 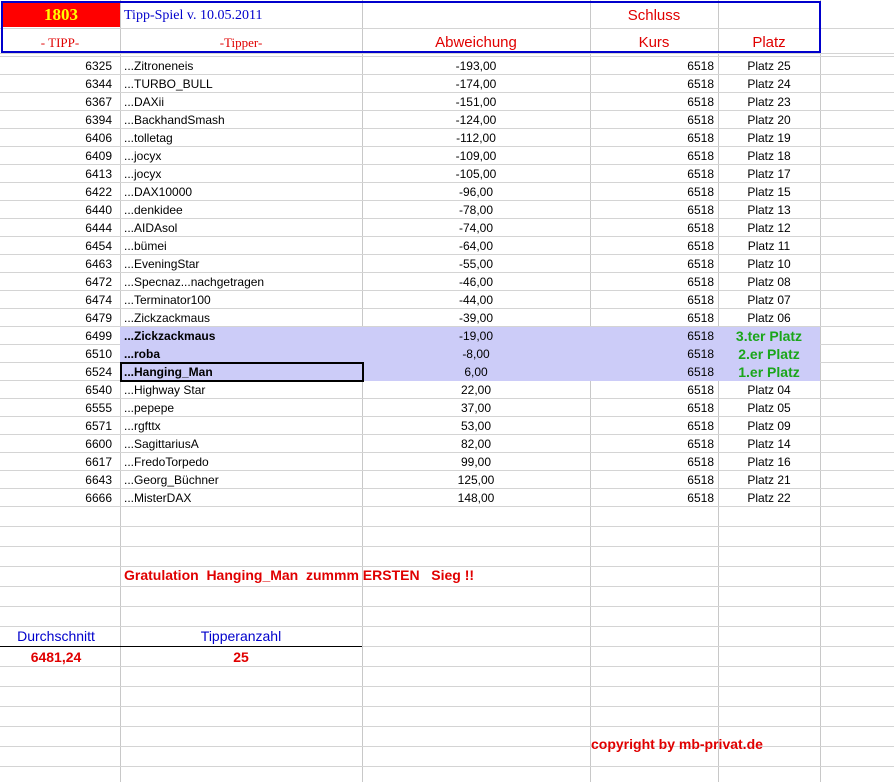 I want to click on cell-tipp: 6472, so click(x=56, y=282).